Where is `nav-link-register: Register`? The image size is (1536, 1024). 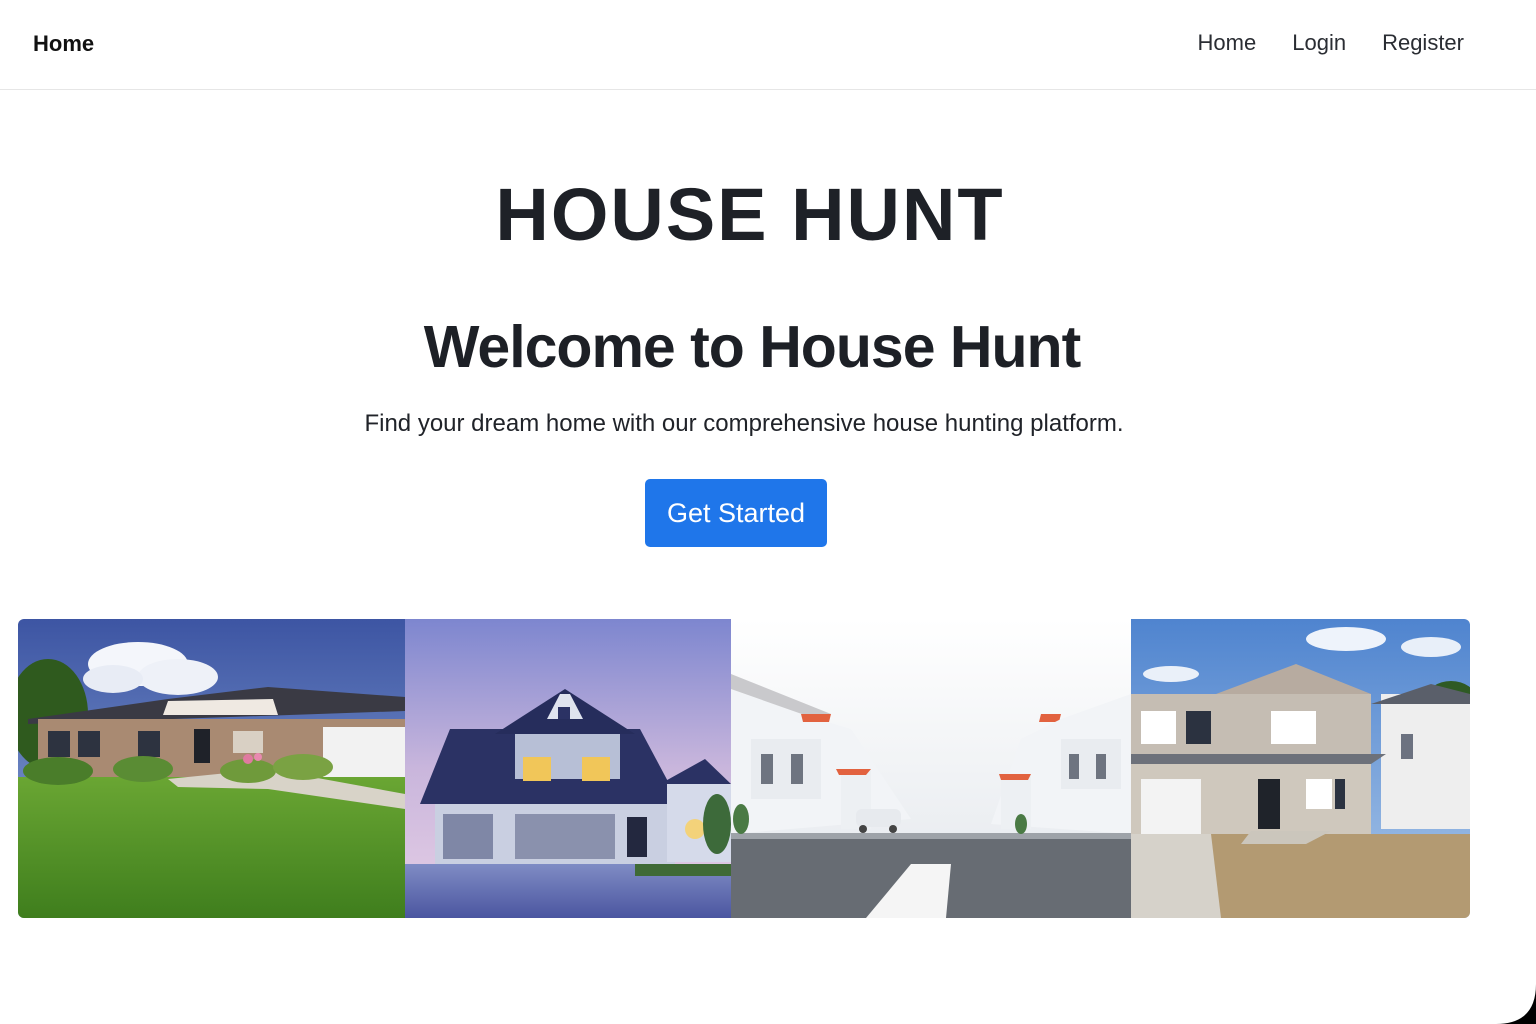
nav-link-register: Register is located at coordinates (1423, 43).